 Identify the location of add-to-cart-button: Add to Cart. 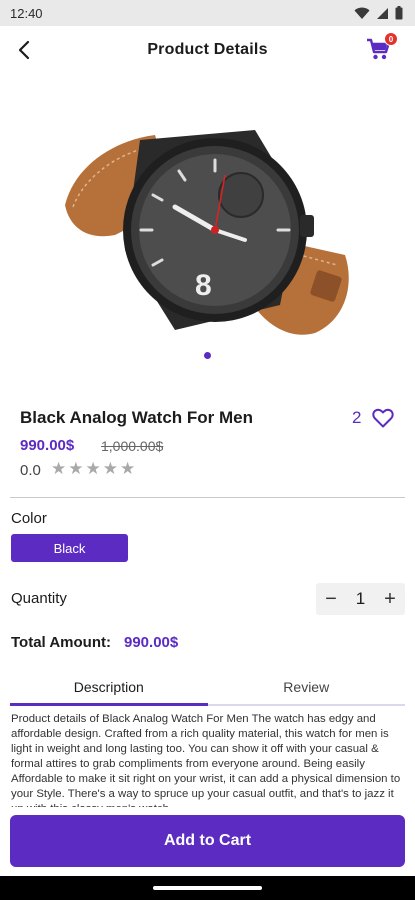
(207, 841).